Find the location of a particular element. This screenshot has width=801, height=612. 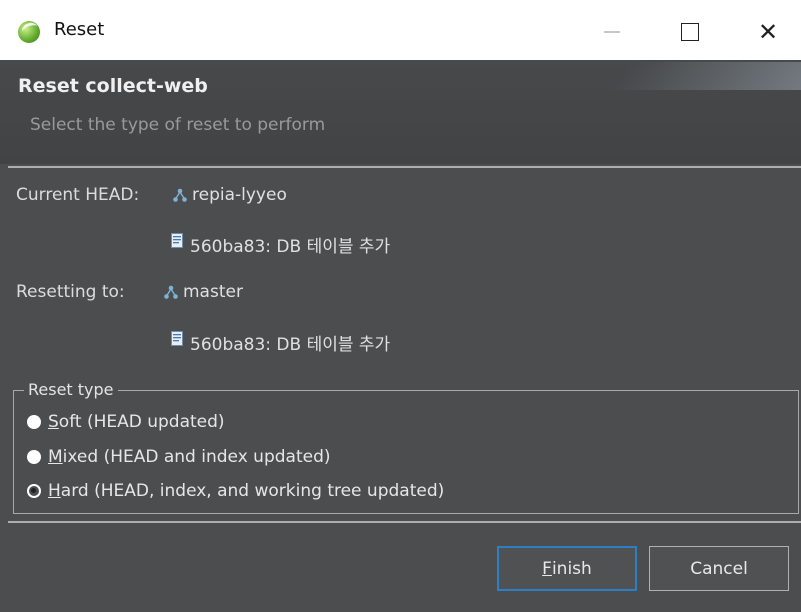

hard-mnemonic: H is located at coordinates (54, 491).